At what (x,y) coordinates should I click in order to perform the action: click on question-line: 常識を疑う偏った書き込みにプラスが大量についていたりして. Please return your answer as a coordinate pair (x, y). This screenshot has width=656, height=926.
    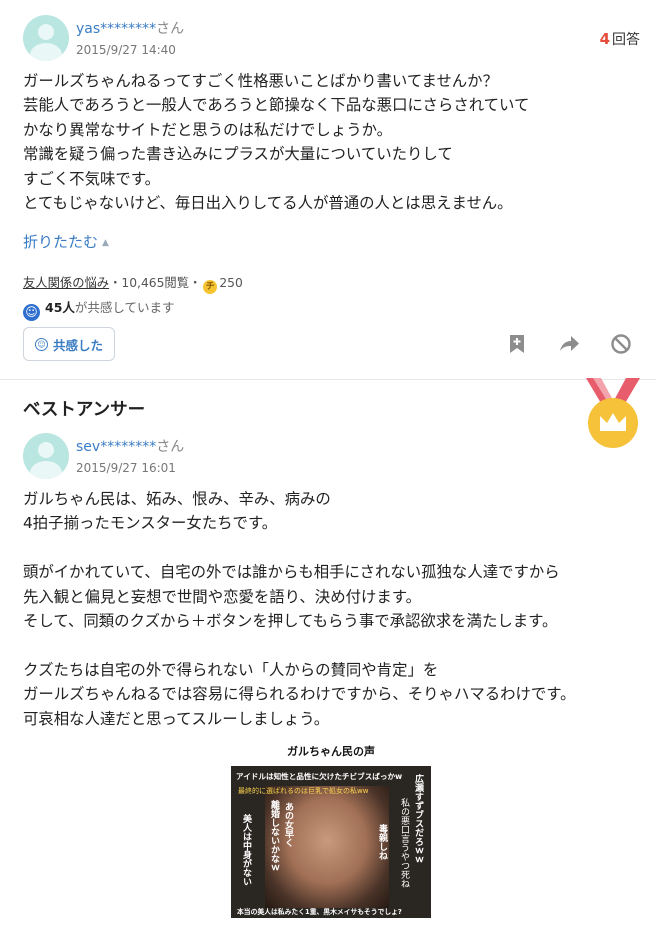
    Looking at the image, I should click on (238, 154).